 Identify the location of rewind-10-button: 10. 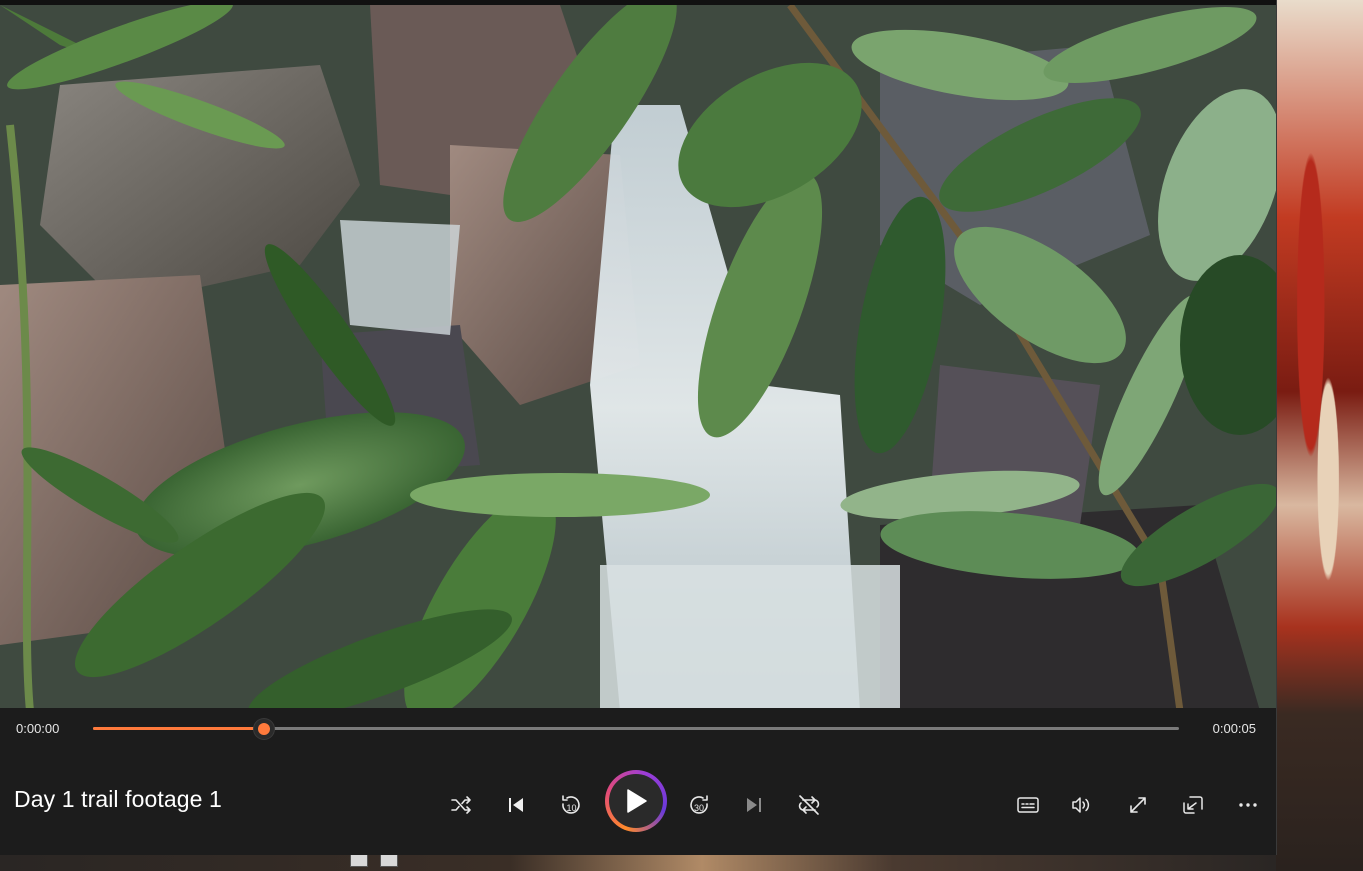
(571, 805).